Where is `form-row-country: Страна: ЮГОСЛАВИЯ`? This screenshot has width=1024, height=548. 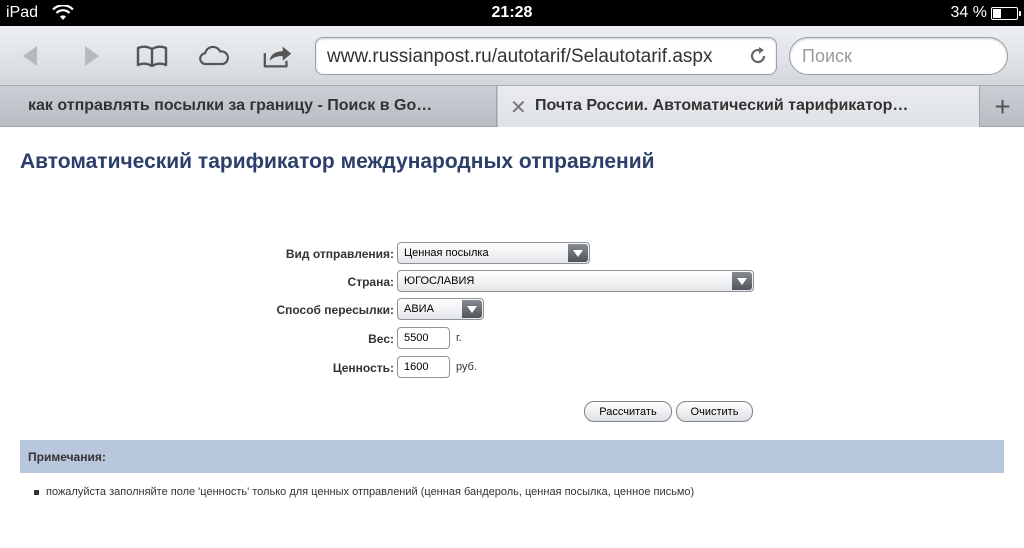 form-row-country: Страна: ЮГОСЛАВИЯ is located at coordinates (512, 282).